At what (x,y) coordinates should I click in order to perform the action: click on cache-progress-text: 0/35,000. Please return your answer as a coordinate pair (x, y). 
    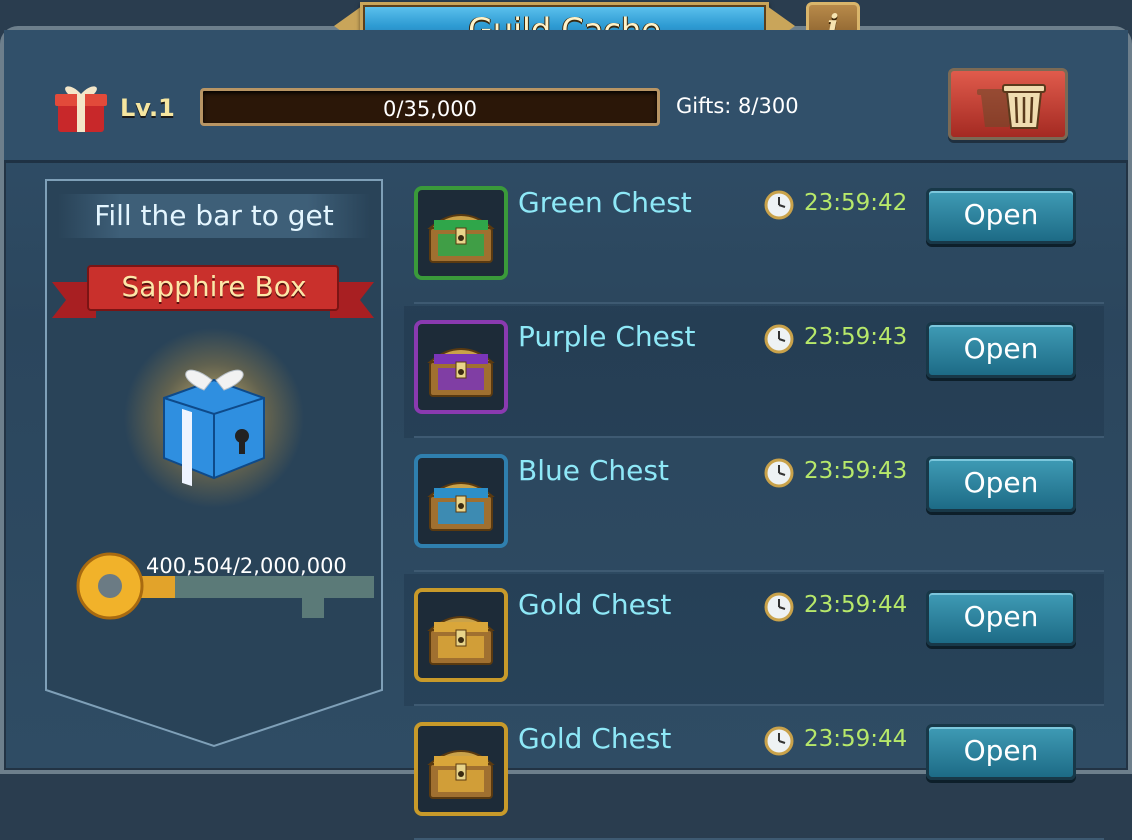
    Looking at the image, I should click on (430, 109).